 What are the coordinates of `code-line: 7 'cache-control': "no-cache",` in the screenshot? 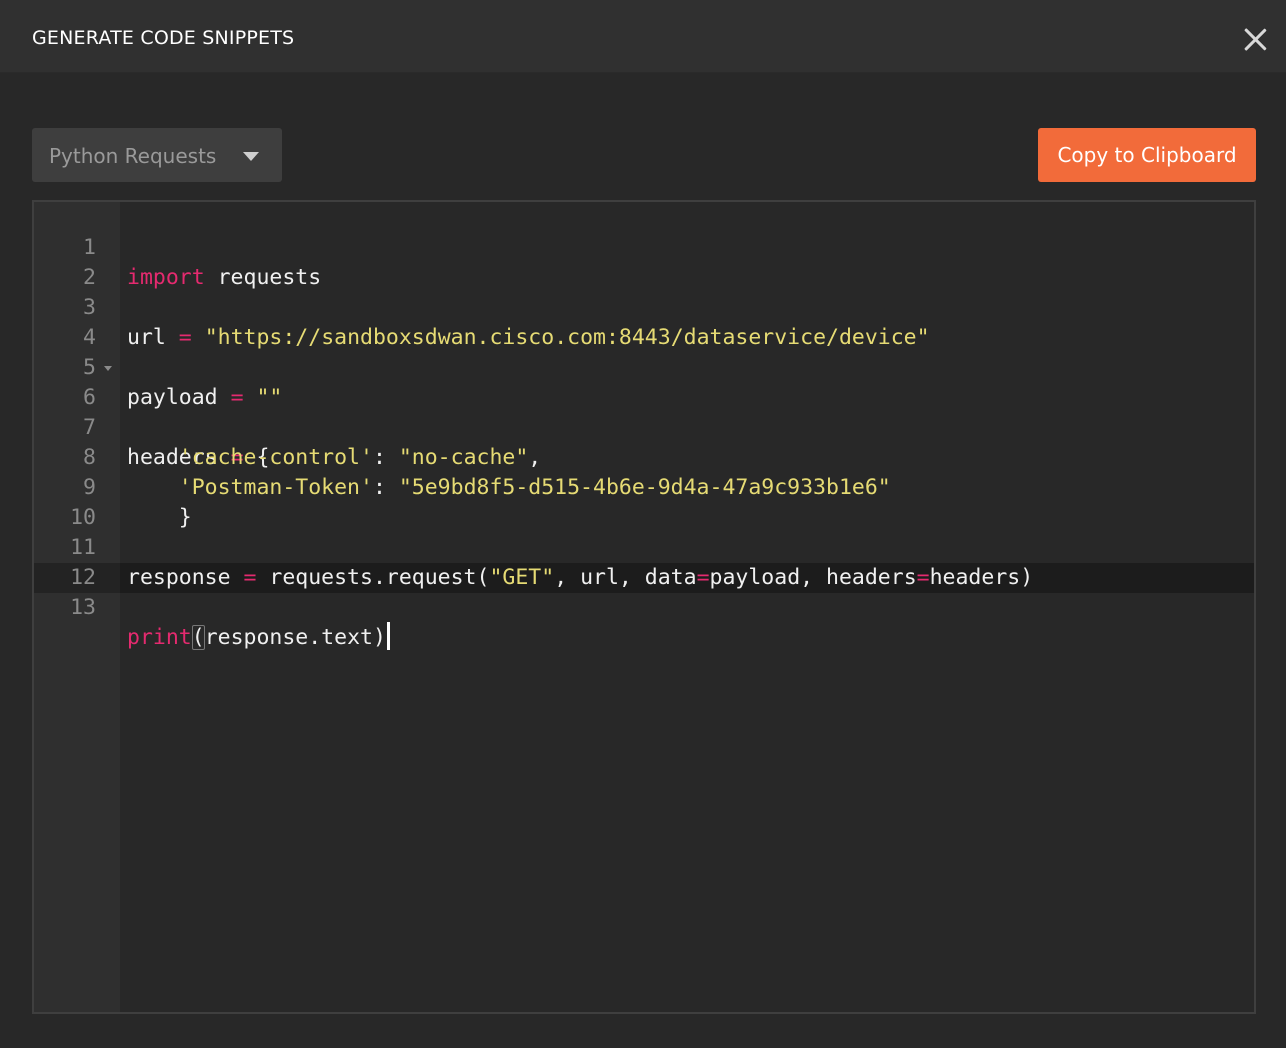 It's located at (644, 426).